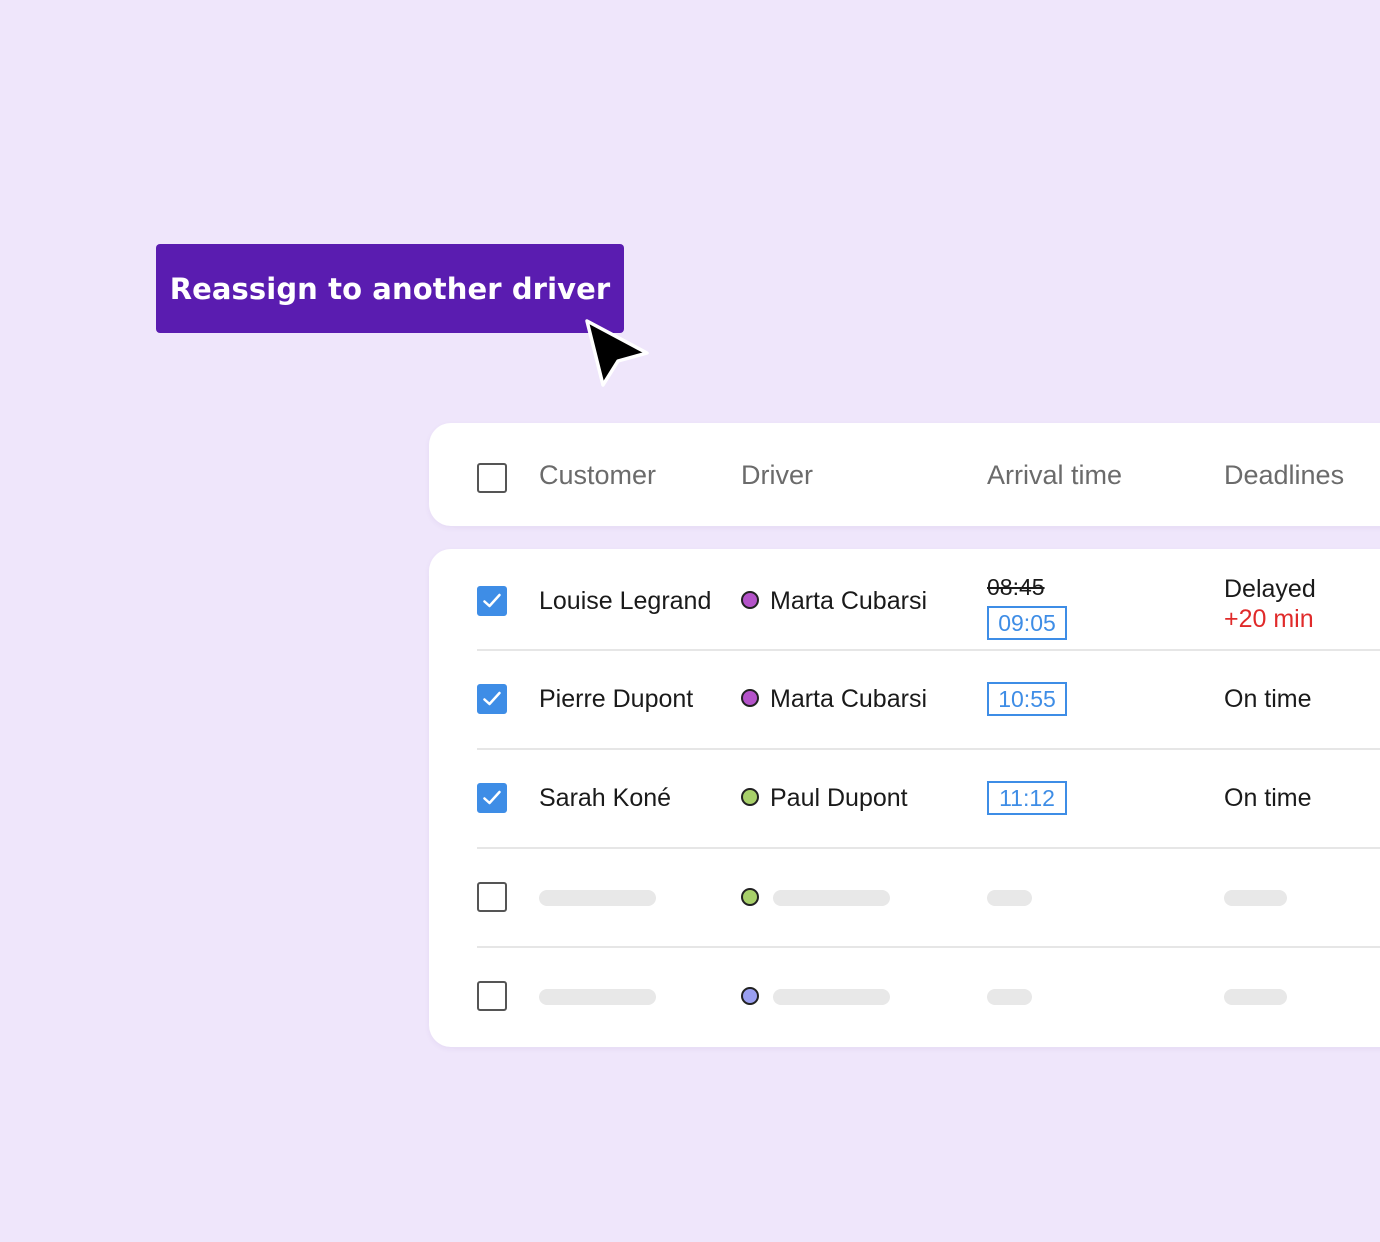  Describe the element at coordinates (492, 478) in the screenshot. I see `select-all-checkbox` at that location.